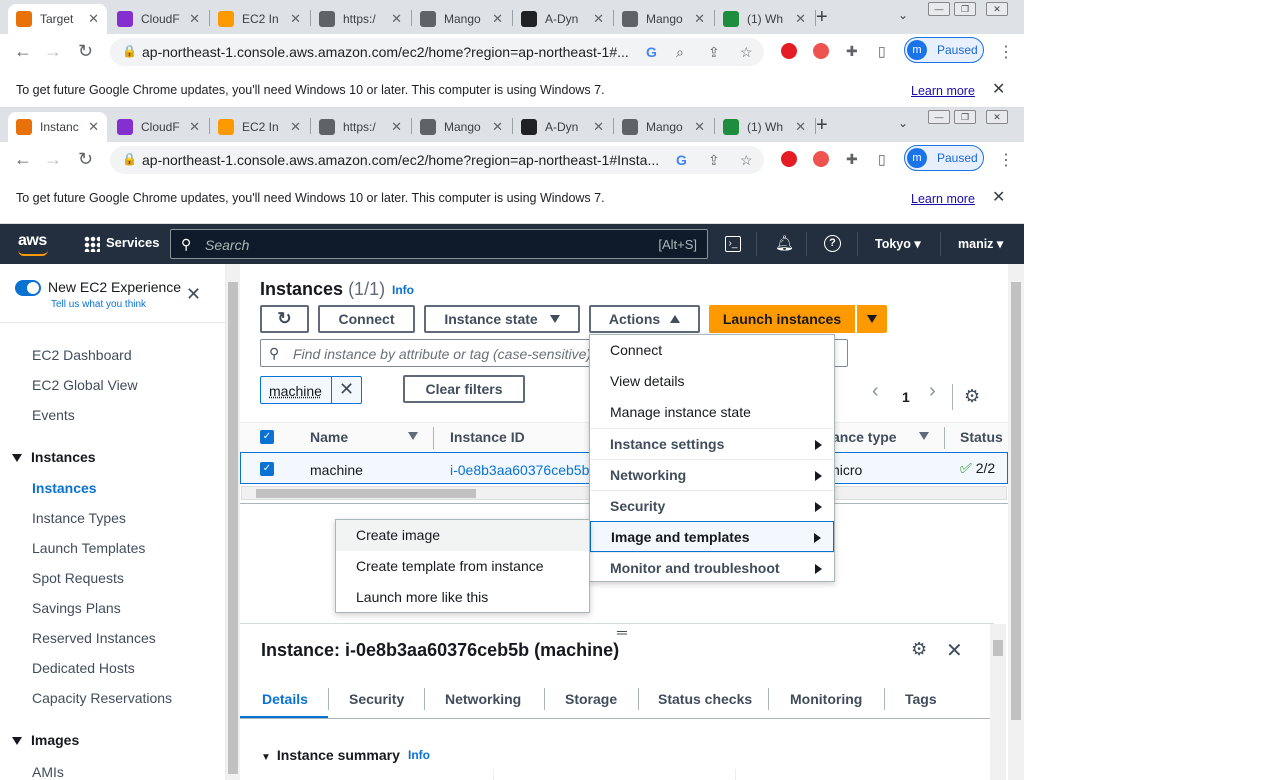 The height and width of the screenshot is (780, 1268). Describe the element at coordinates (644, 319) in the screenshot. I see `actions-button: Actions` at that location.